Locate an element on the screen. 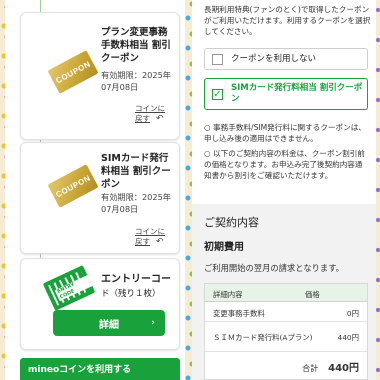 Image resolution: width=380 pixels, height=380 pixels. total-value: 440円 is located at coordinates (343, 368).